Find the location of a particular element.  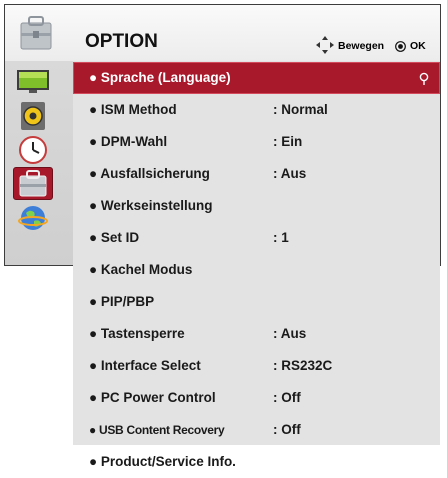

menu-item: ● PIP/PBP is located at coordinates (256, 302).